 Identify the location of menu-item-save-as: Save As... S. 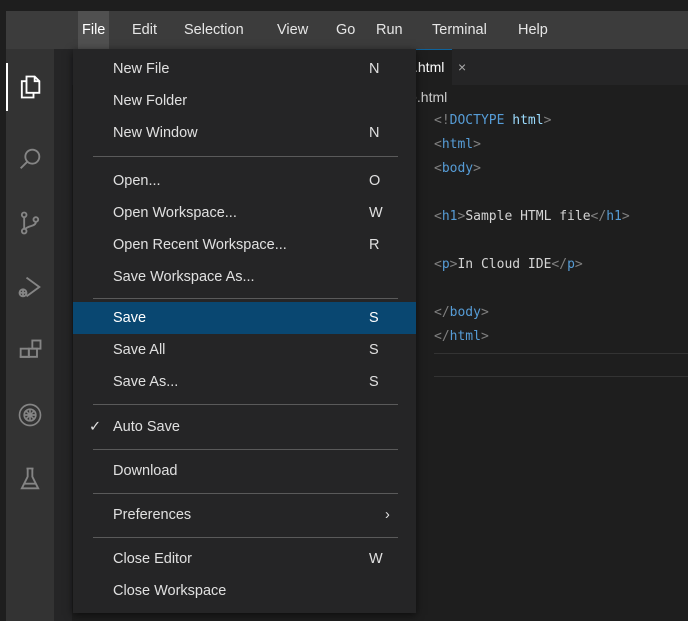
(244, 382).